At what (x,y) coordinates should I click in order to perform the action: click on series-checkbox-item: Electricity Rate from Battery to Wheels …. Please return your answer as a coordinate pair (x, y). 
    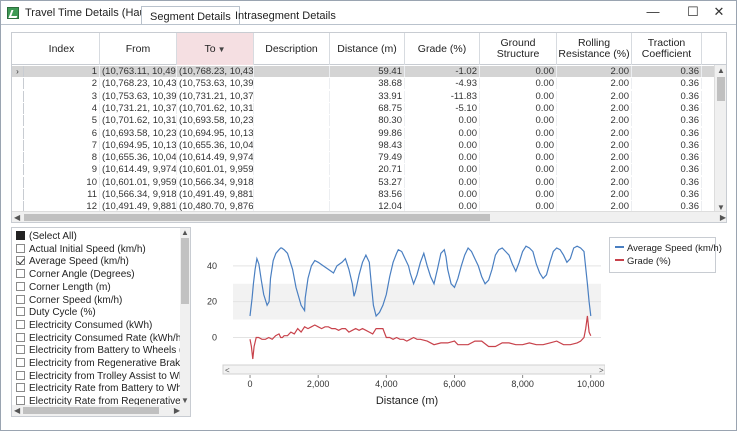
    Looking at the image, I should click on (100, 388).